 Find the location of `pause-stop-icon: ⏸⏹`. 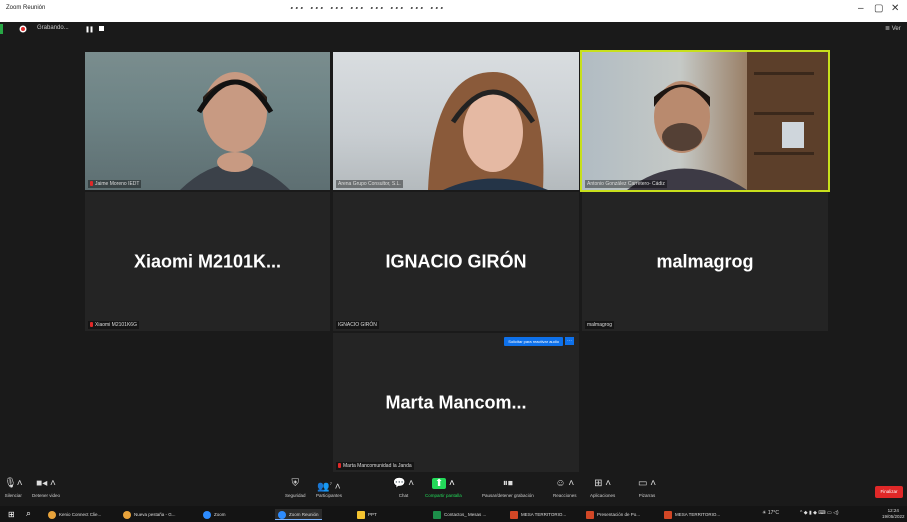

pause-stop-icon: ⏸⏹ is located at coordinates (507, 483).